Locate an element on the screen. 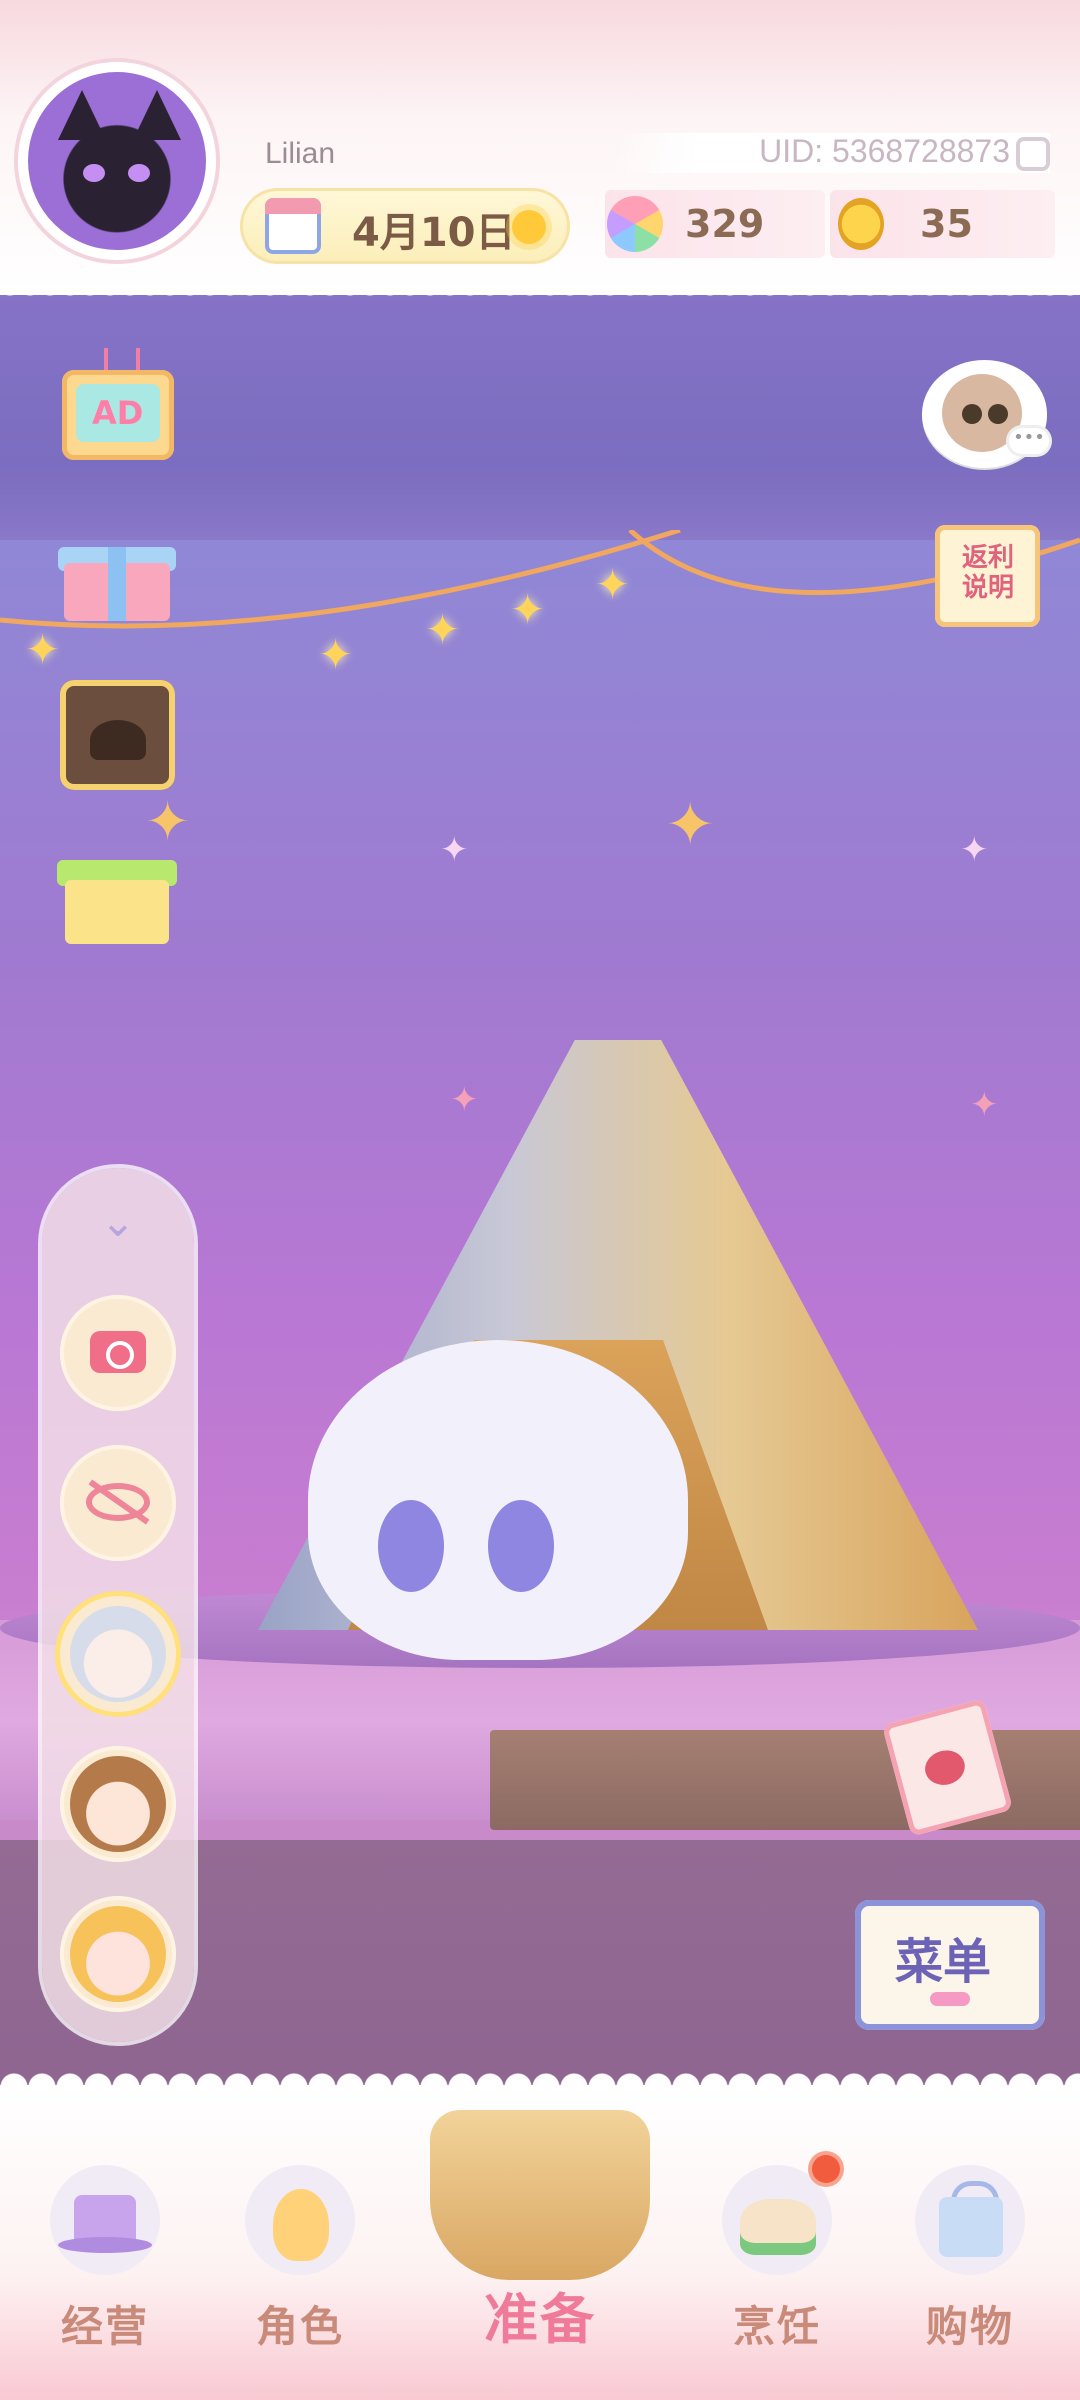  bow-icon is located at coordinates (950, 1999).